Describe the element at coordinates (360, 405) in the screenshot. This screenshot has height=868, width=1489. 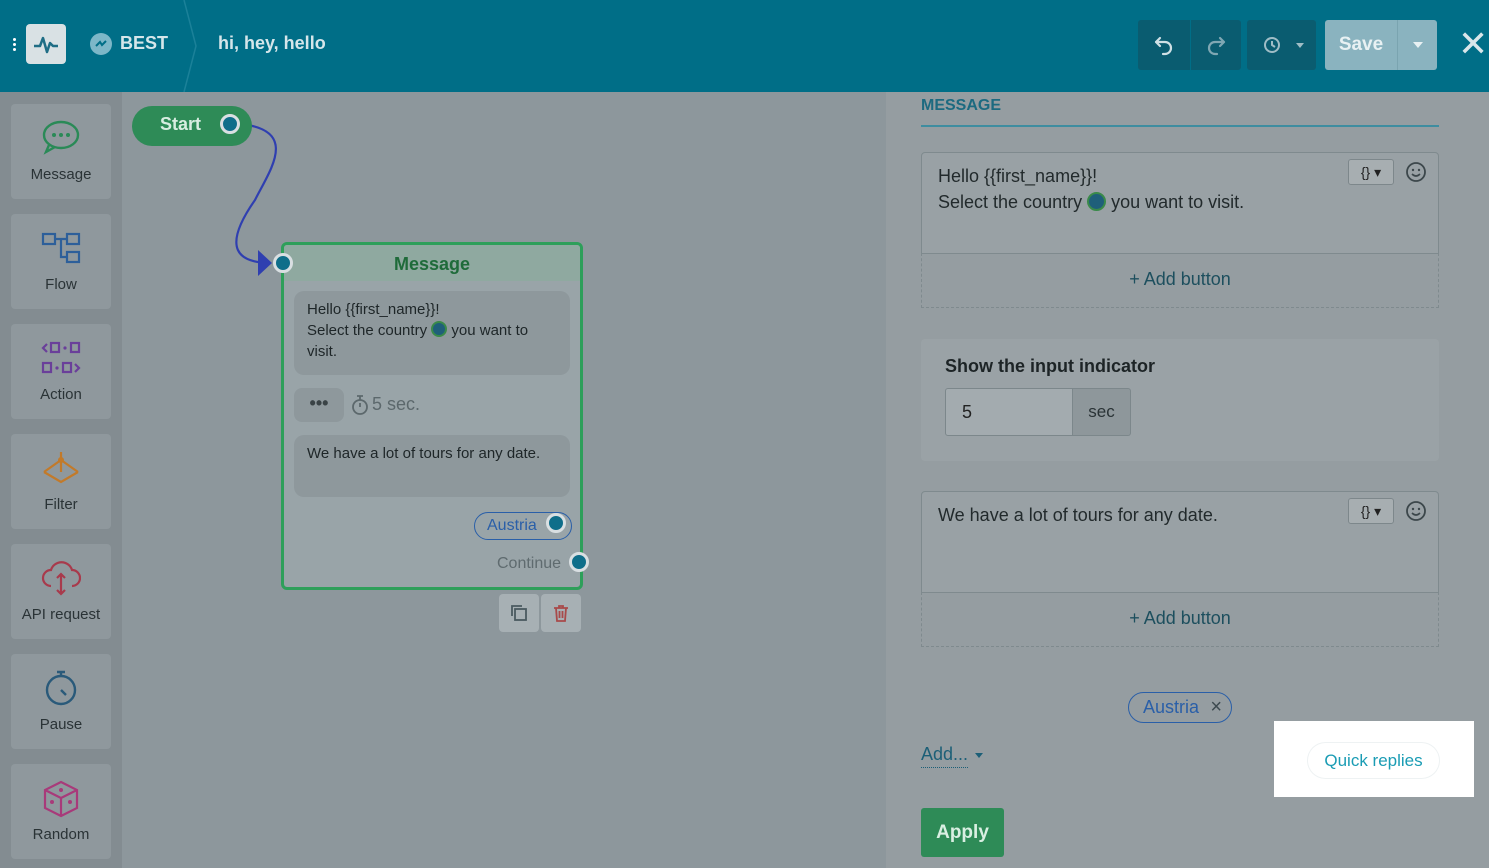
I see `timer-icon` at that location.